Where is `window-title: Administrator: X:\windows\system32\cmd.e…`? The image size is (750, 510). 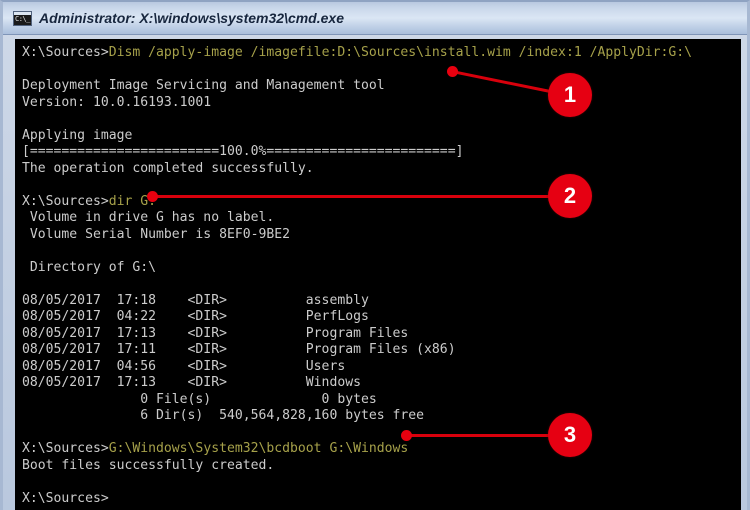
window-title: Administrator: X:\windows\system32\cmd.e… is located at coordinates (191, 18).